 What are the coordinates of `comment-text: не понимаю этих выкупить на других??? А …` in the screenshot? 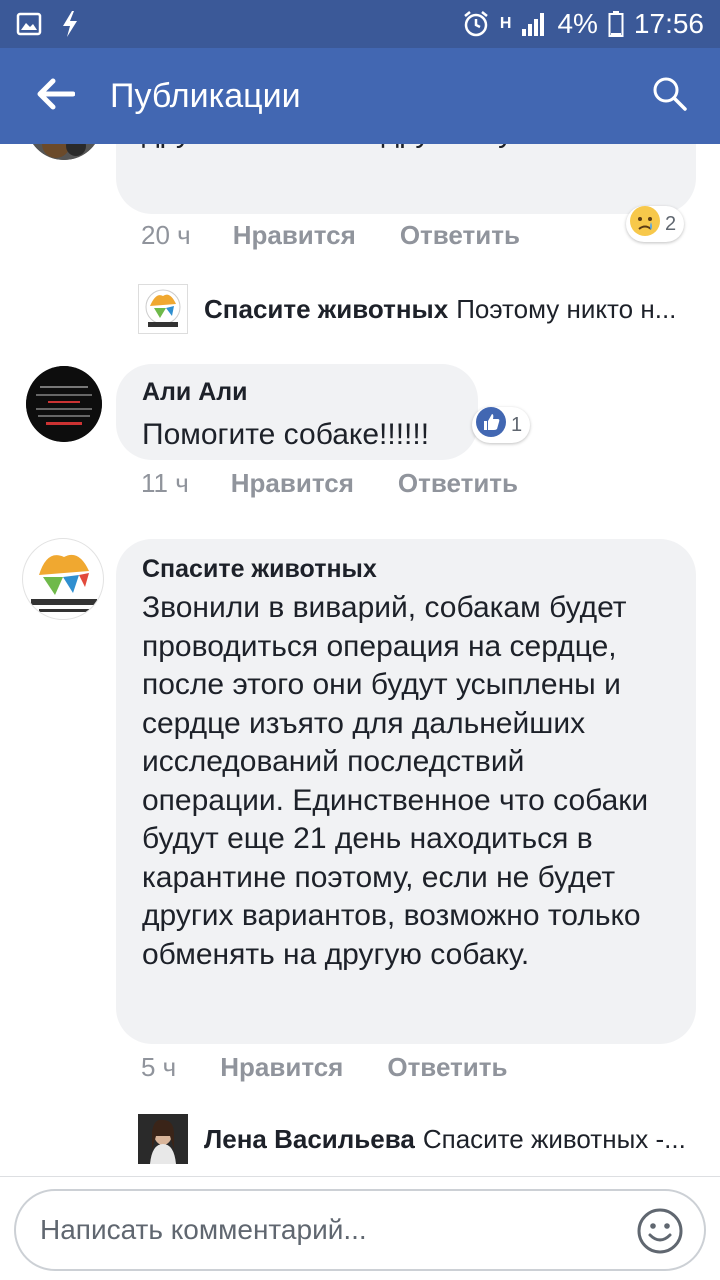 It's located at (412, 148).